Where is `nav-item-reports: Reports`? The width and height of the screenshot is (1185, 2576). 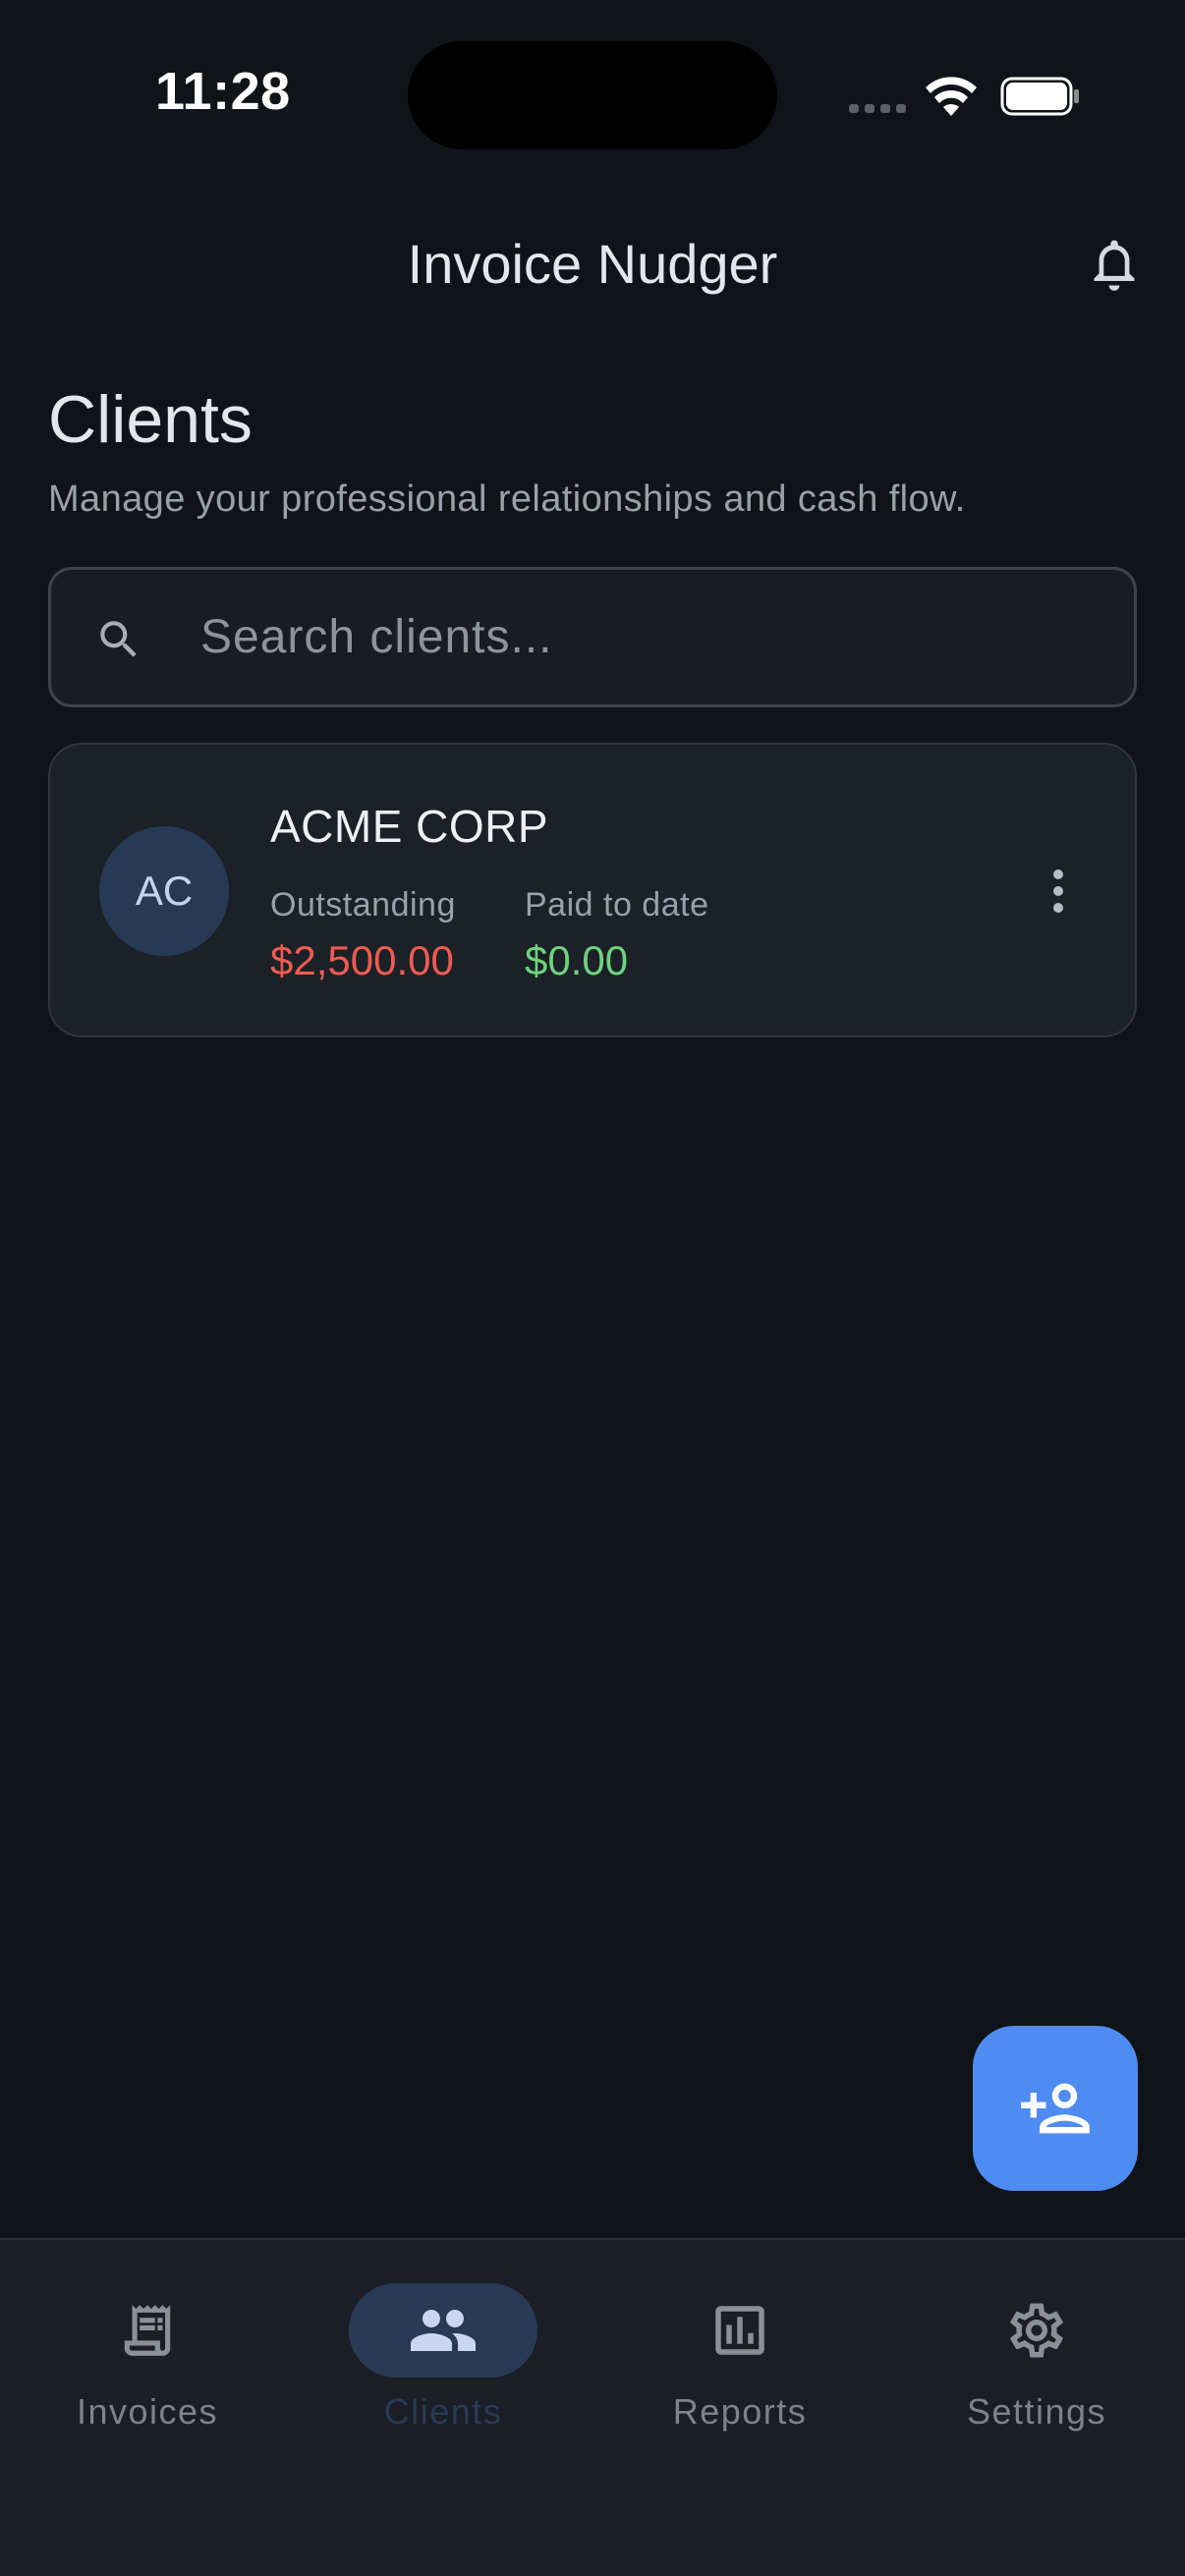
nav-item-reports: Reports is located at coordinates (740, 2367).